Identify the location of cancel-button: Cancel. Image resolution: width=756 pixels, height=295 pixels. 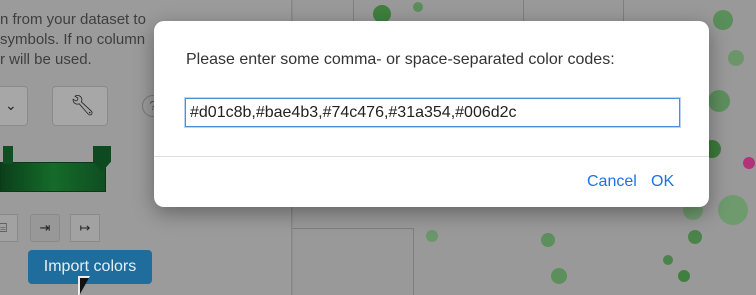
(612, 182).